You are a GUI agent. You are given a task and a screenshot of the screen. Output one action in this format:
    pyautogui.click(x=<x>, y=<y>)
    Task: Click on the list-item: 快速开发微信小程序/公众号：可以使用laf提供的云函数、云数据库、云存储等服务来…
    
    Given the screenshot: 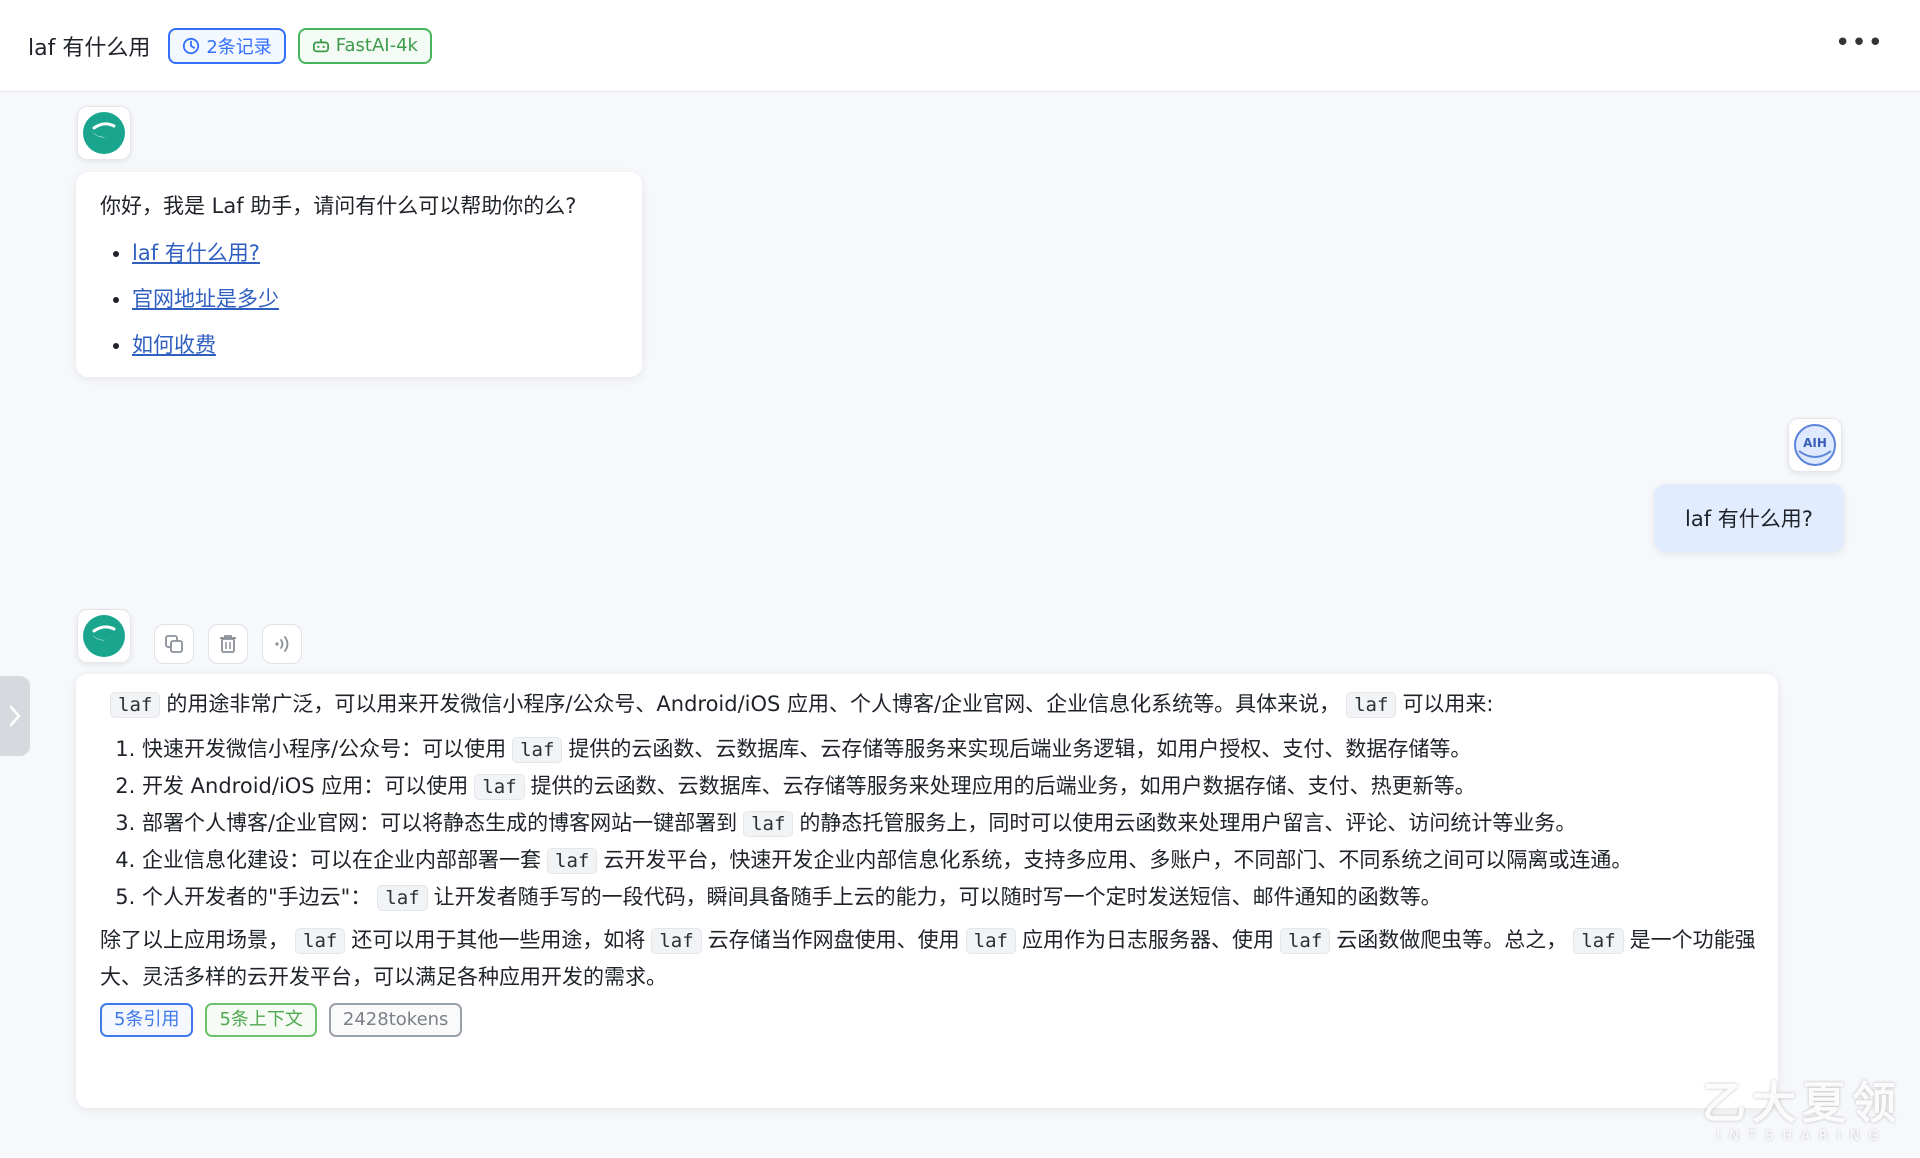 What is the action you would take?
    pyautogui.click(x=949, y=749)
    